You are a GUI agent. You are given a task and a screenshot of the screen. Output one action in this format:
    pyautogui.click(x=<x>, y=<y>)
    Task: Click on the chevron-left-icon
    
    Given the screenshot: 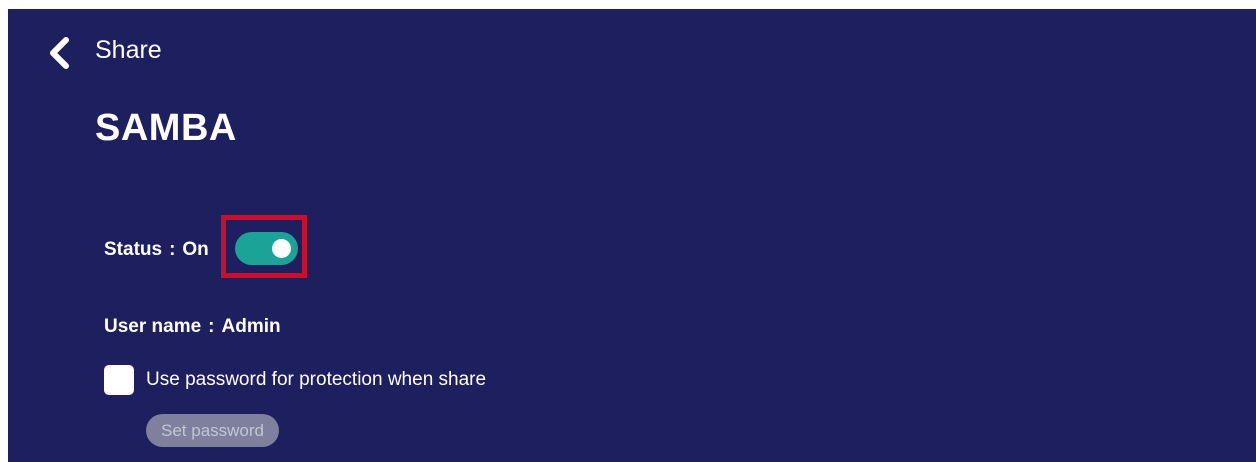 What is the action you would take?
    pyautogui.click(x=59, y=53)
    